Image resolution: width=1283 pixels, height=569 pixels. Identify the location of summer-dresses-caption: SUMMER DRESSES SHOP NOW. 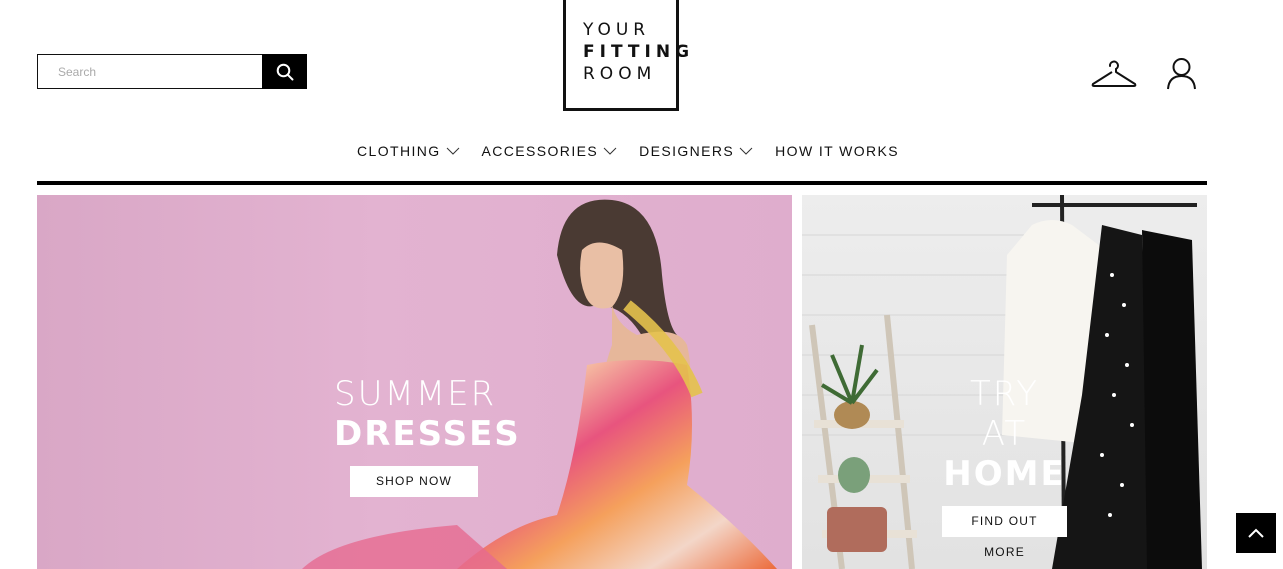
(427, 435).